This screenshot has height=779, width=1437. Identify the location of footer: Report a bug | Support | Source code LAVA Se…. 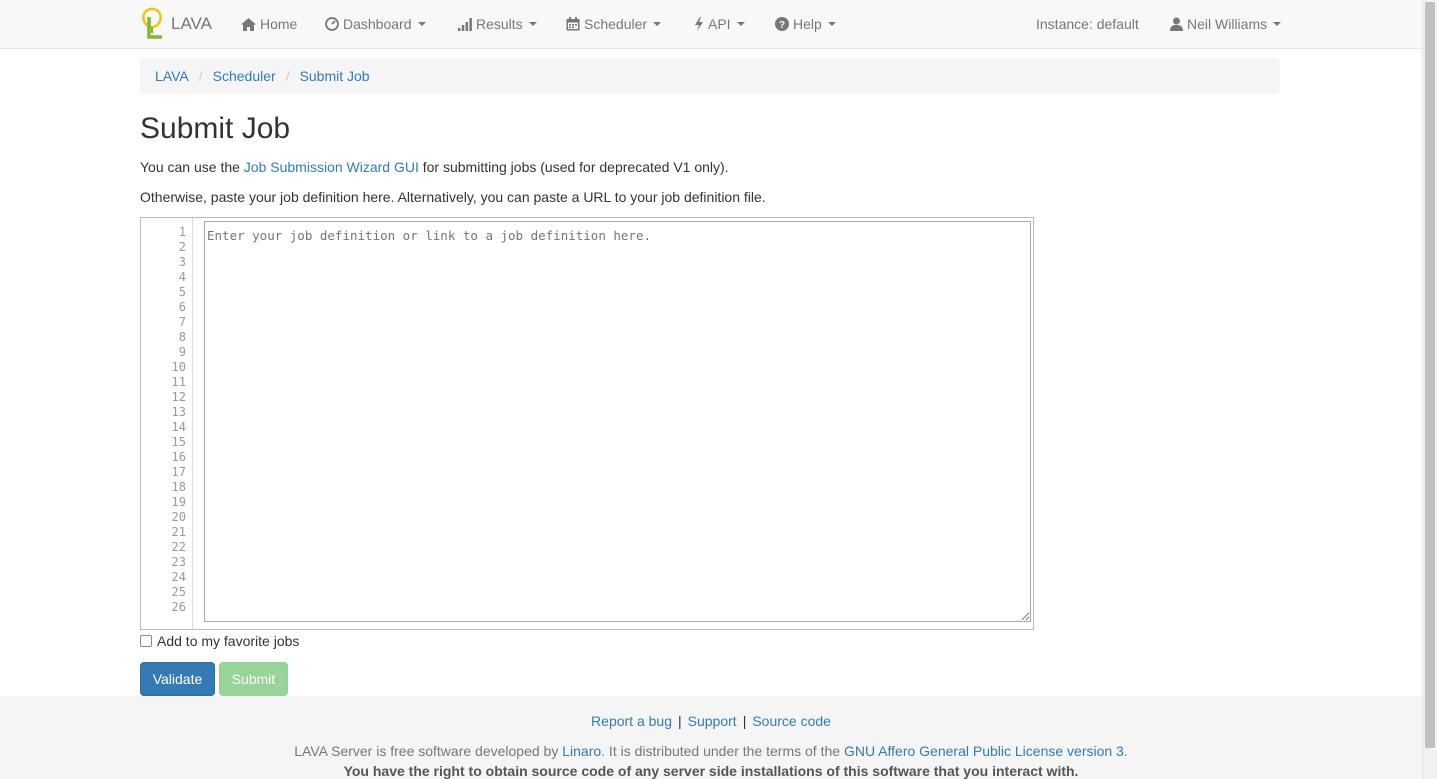
(711, 737).